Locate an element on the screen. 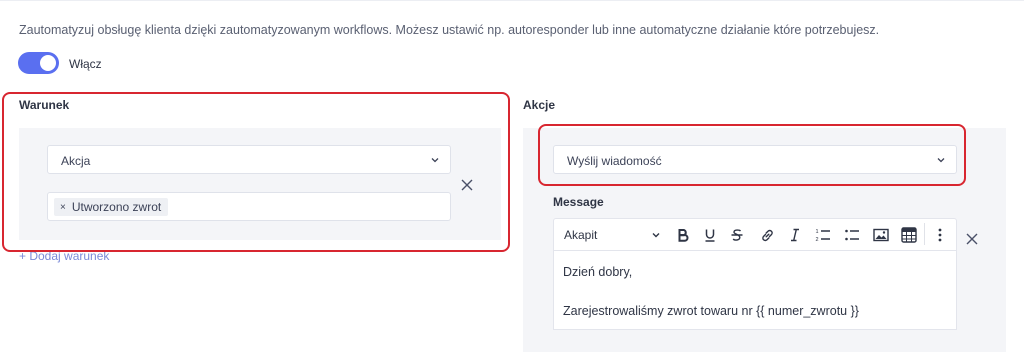 This screenshot has width=1024, height=352. top-divider is located at coordinates (512, 0).